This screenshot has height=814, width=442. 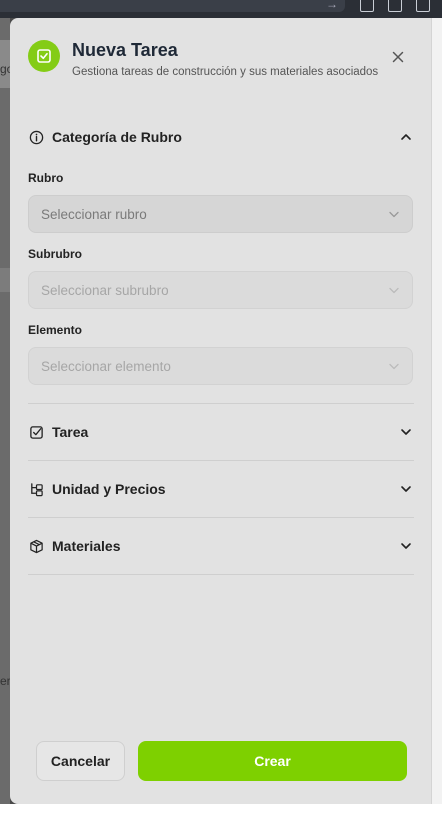 I want to click on share-icon, so click(x=423, y=6).